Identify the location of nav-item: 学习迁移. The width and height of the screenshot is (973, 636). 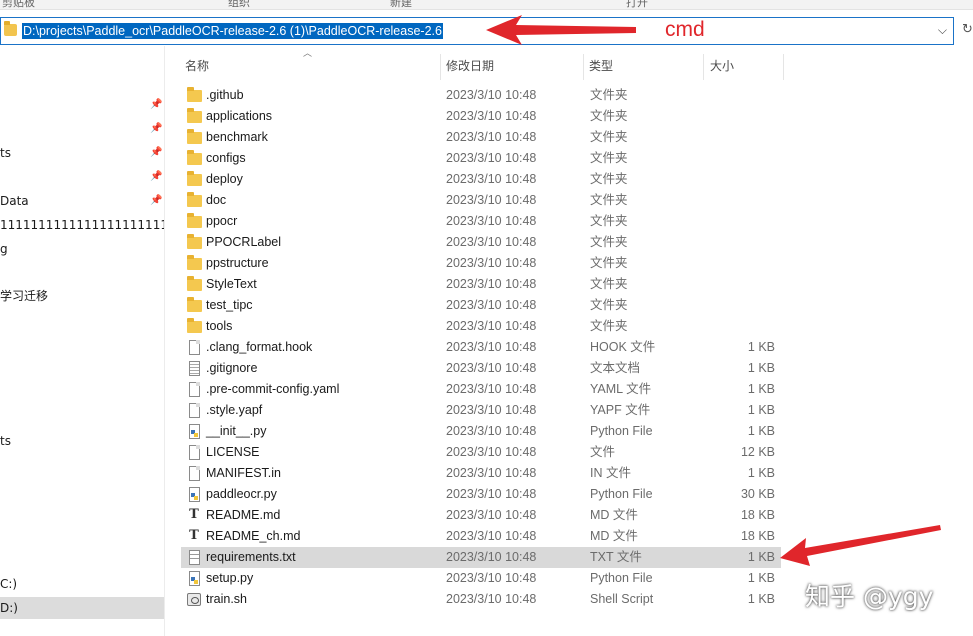
(82, 296).